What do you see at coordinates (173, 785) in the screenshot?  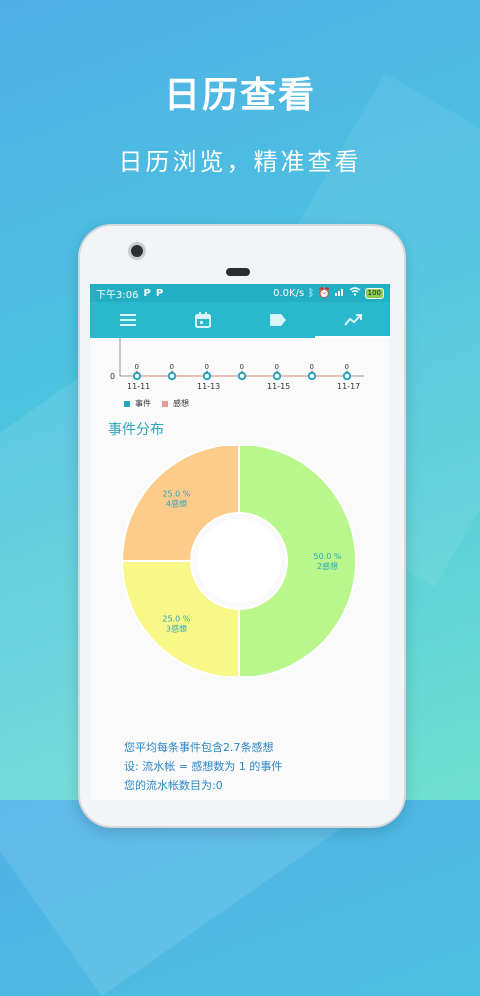 I see `stats-line: 您的流水帐数目为:0` at bounding box center [173, 785].